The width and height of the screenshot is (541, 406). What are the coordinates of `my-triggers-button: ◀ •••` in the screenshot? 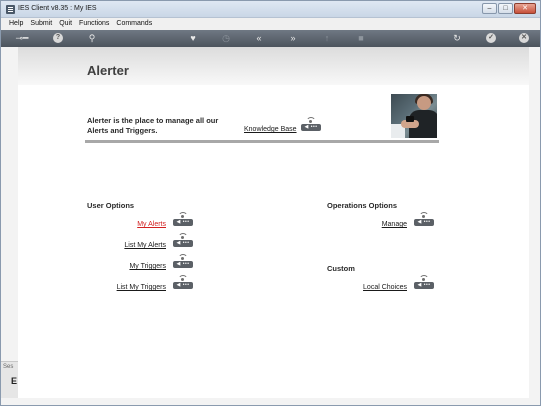 It's located at (183, 261).